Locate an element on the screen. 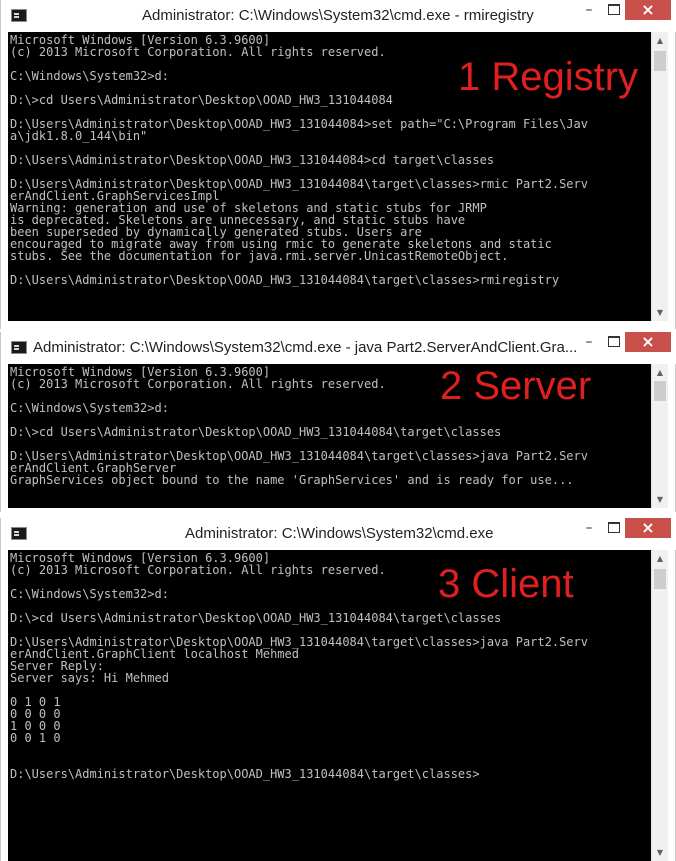 The width and height of the screenshot is (676, 861). console-line: 0 0 0 0 is located at coordinates (35, 714).